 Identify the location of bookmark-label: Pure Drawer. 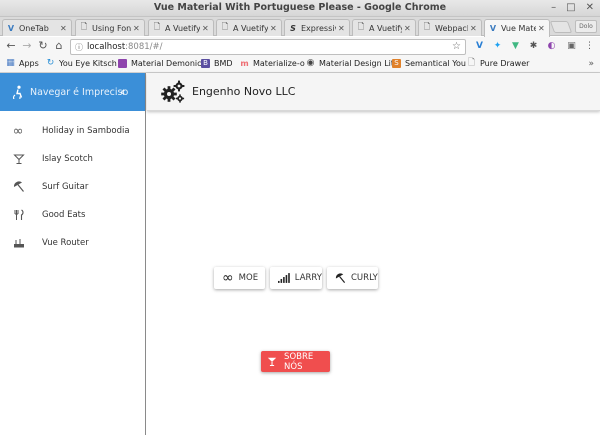
(505, 63).